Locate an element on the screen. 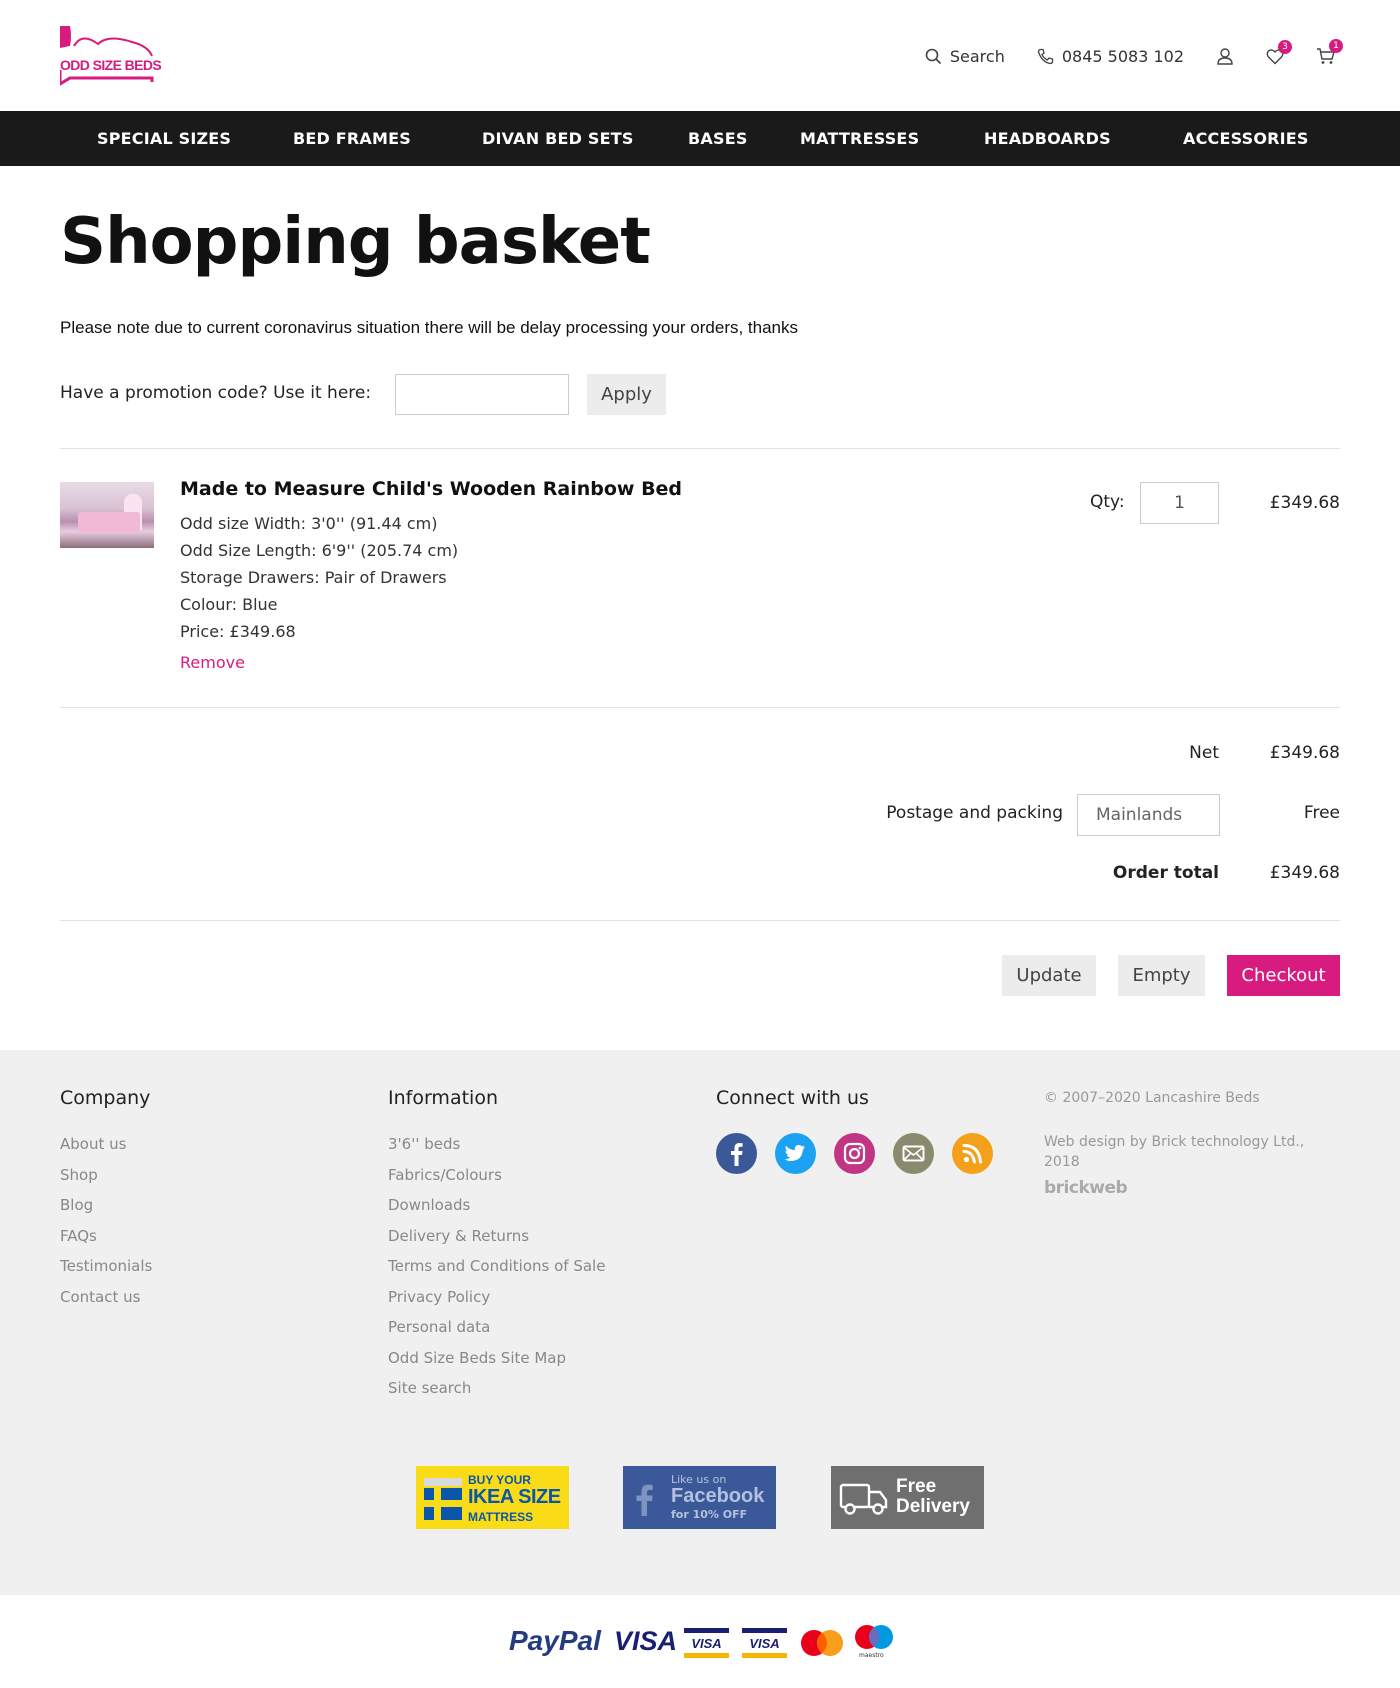  page-title: Shopping basket is located at coordinates (355, 242).